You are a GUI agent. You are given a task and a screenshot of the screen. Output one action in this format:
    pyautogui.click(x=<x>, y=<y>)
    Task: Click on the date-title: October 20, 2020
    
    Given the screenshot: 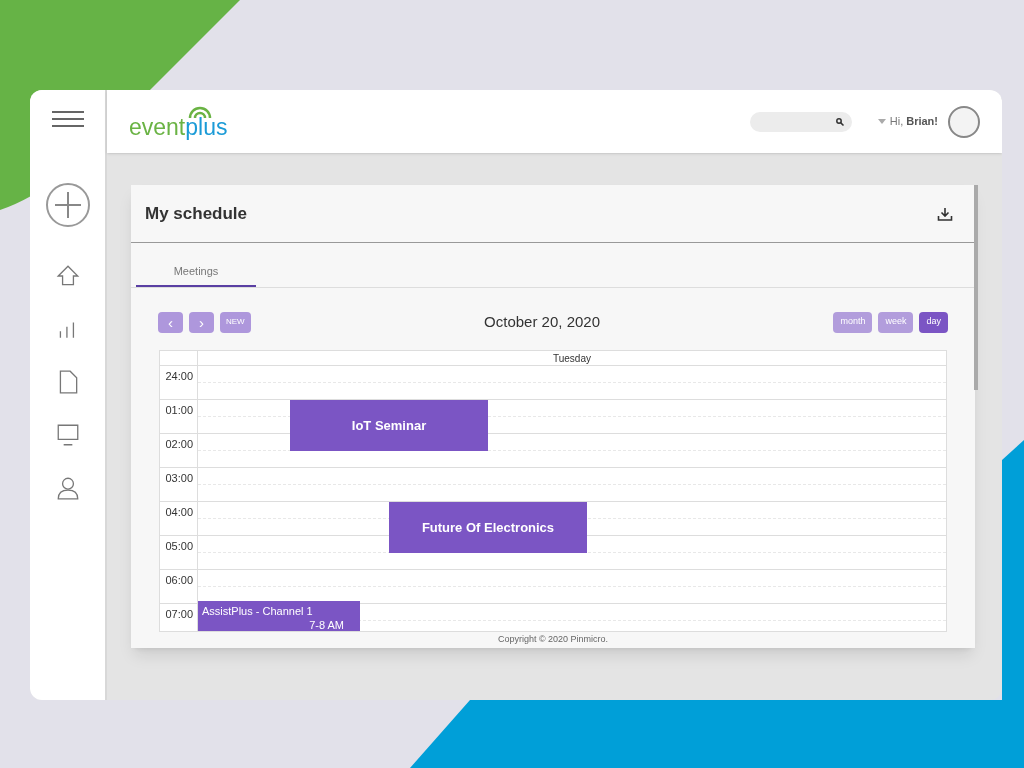 What is the action you would take?
    pyautogui.click(x=542, y=321)
    